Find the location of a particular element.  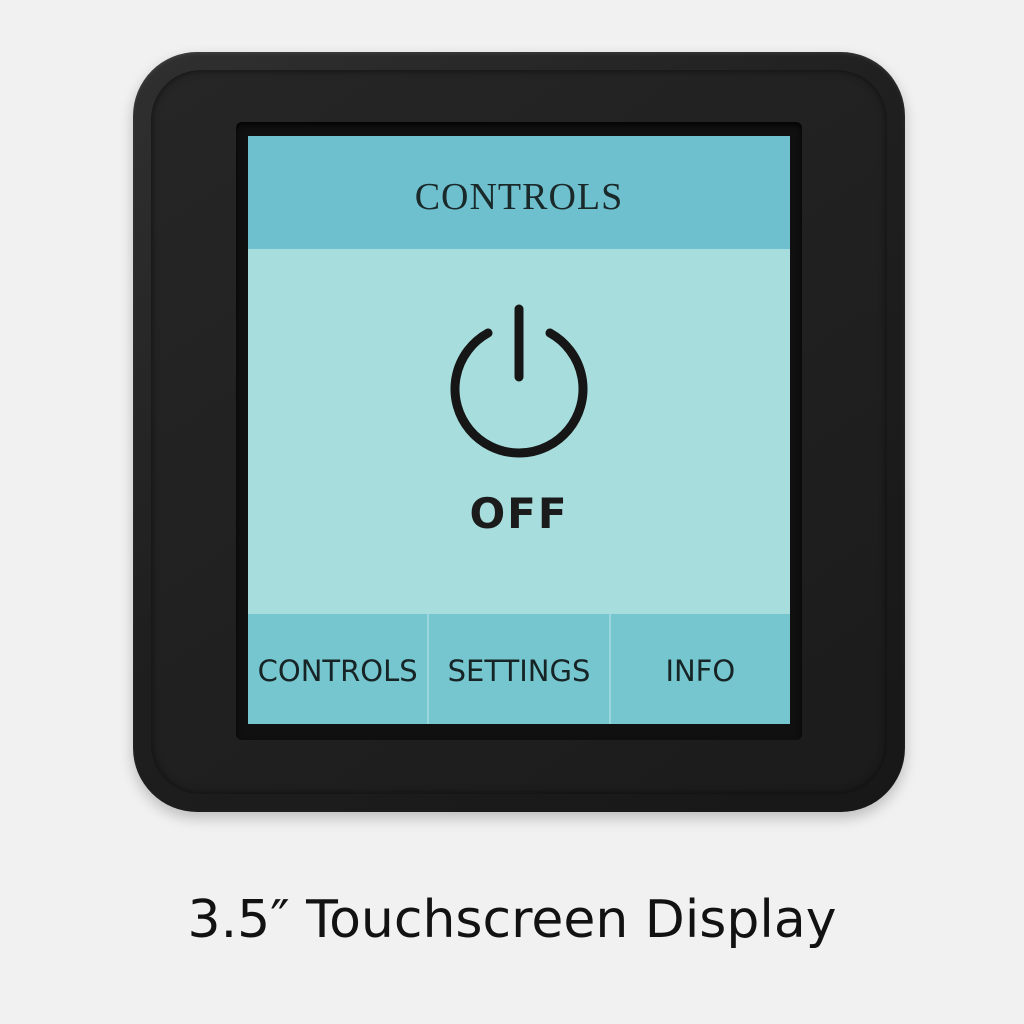

tab-settings: SETTINGS is located at coordinates (517, 669).